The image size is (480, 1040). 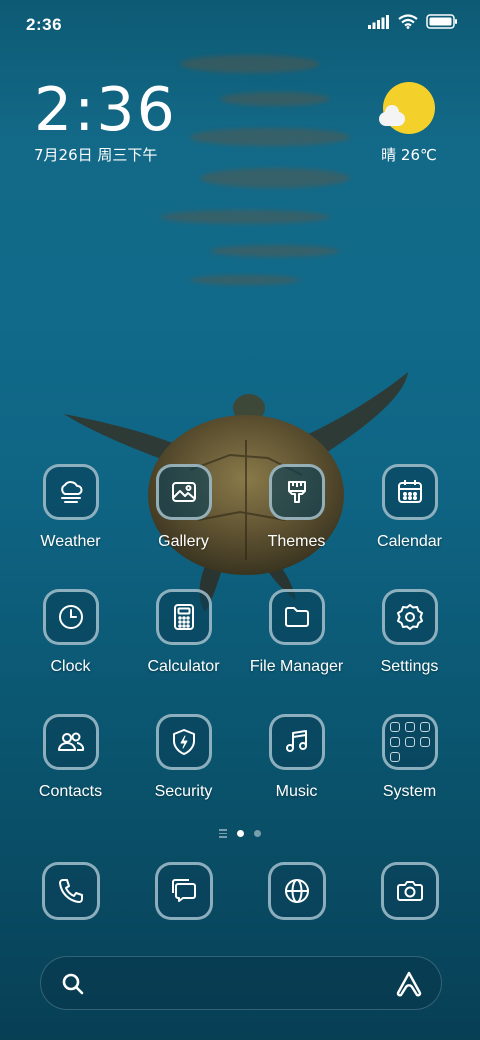 What do you see at coordinates (70, 776) in the screenshot?
I see `app-contacts: Contacts` at bounding box center [70, 776].